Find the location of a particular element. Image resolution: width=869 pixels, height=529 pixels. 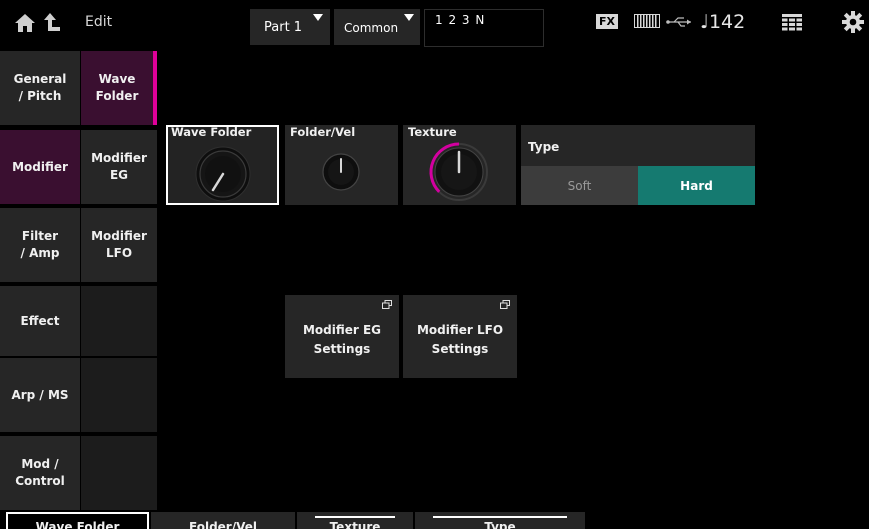

up-arrow-icon is located at coordinates (52, 22).